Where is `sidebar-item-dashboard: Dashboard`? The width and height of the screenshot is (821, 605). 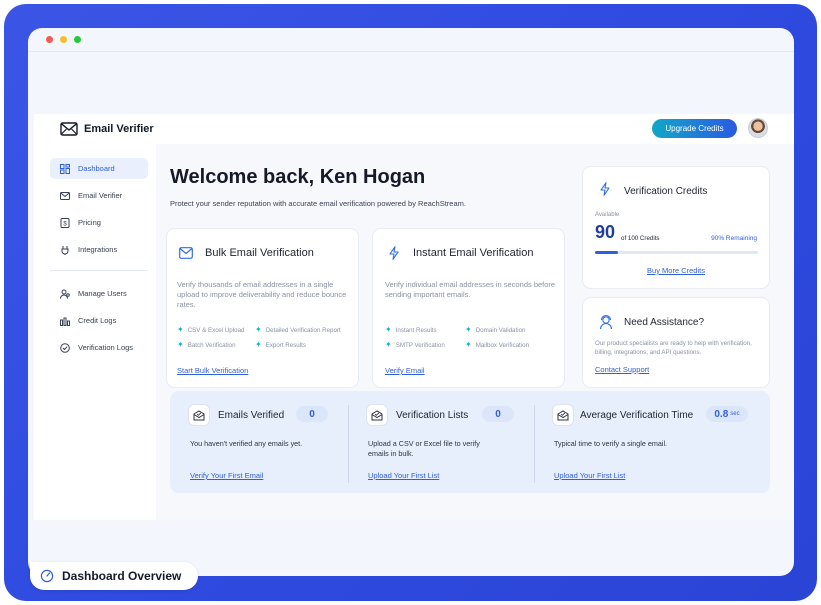
sidebar-item-dashboard: Dashboard is located at coordinates (99, 168).